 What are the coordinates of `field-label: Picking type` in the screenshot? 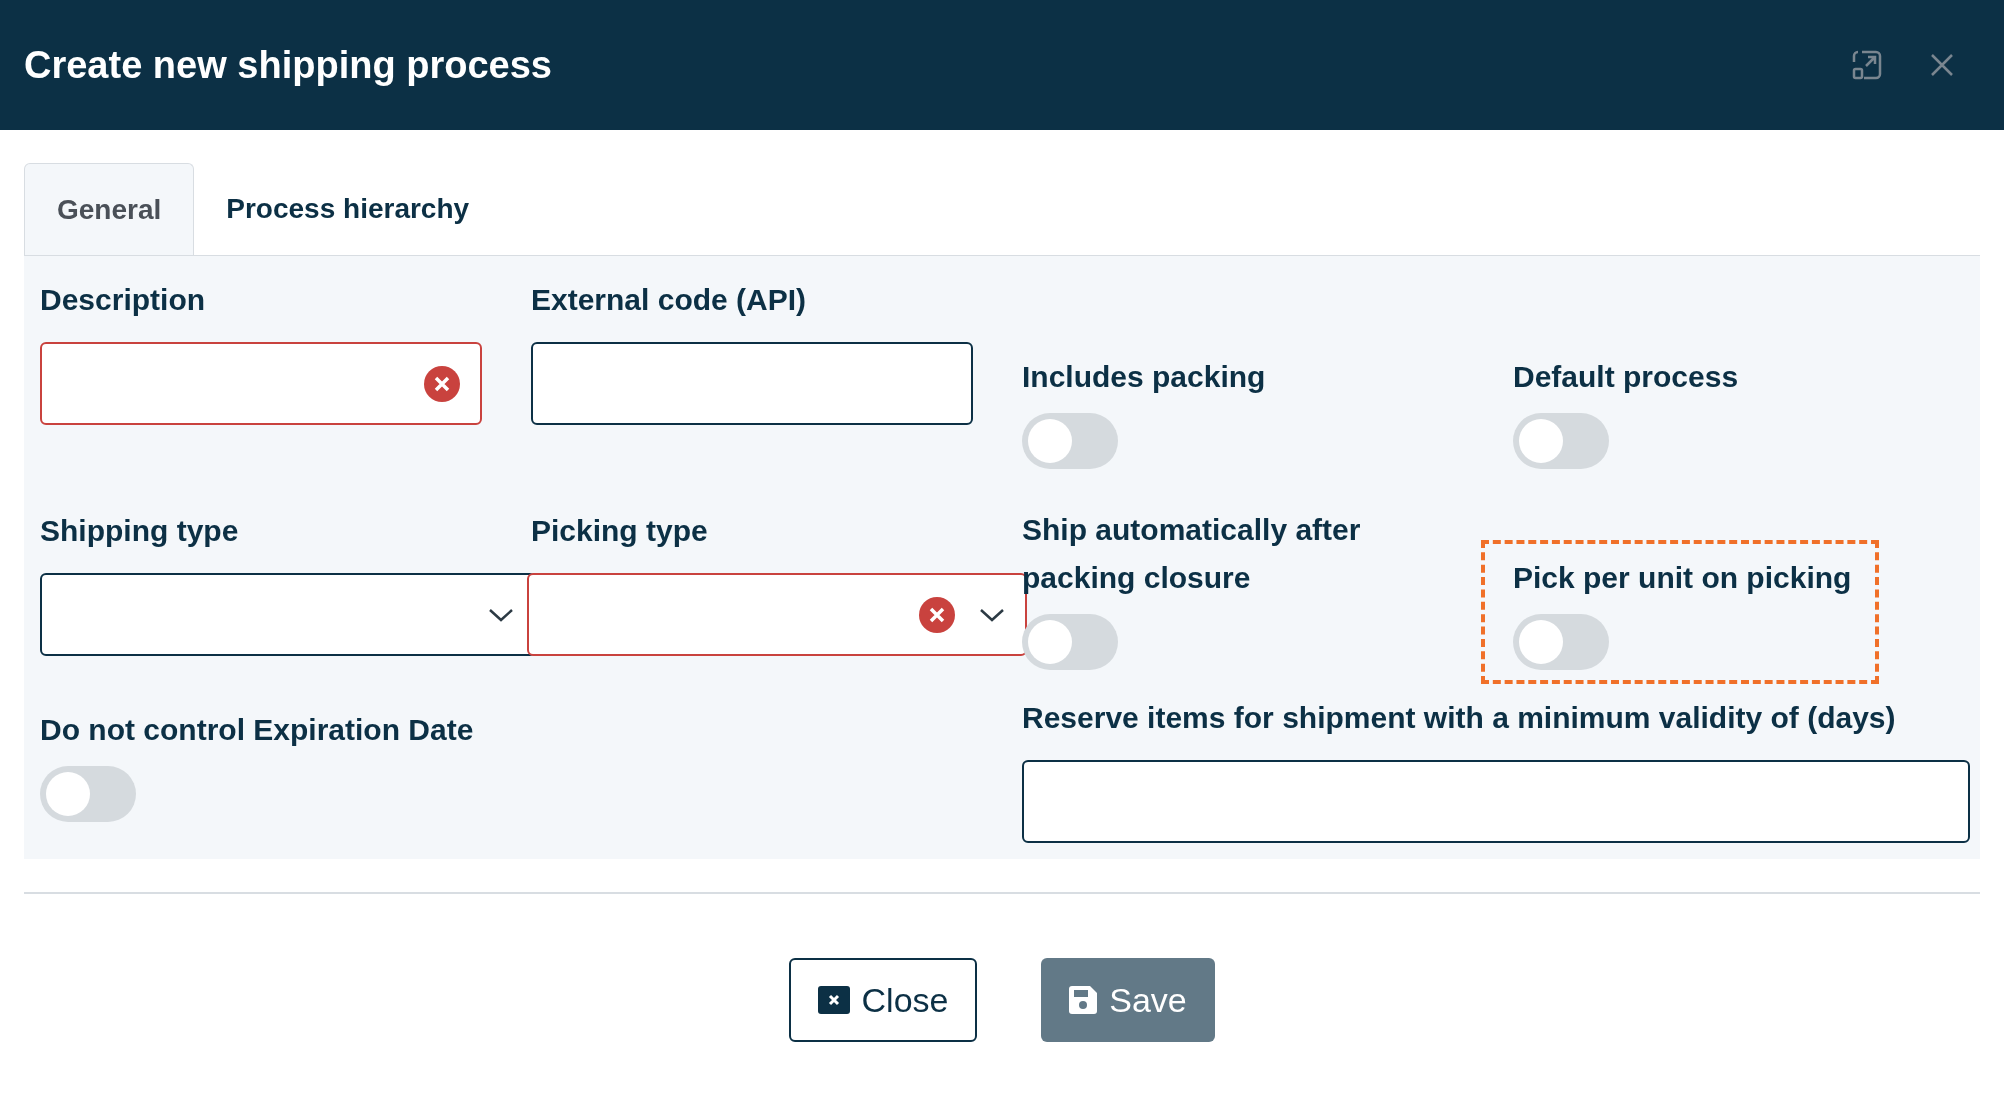 It's located at (620, 531).